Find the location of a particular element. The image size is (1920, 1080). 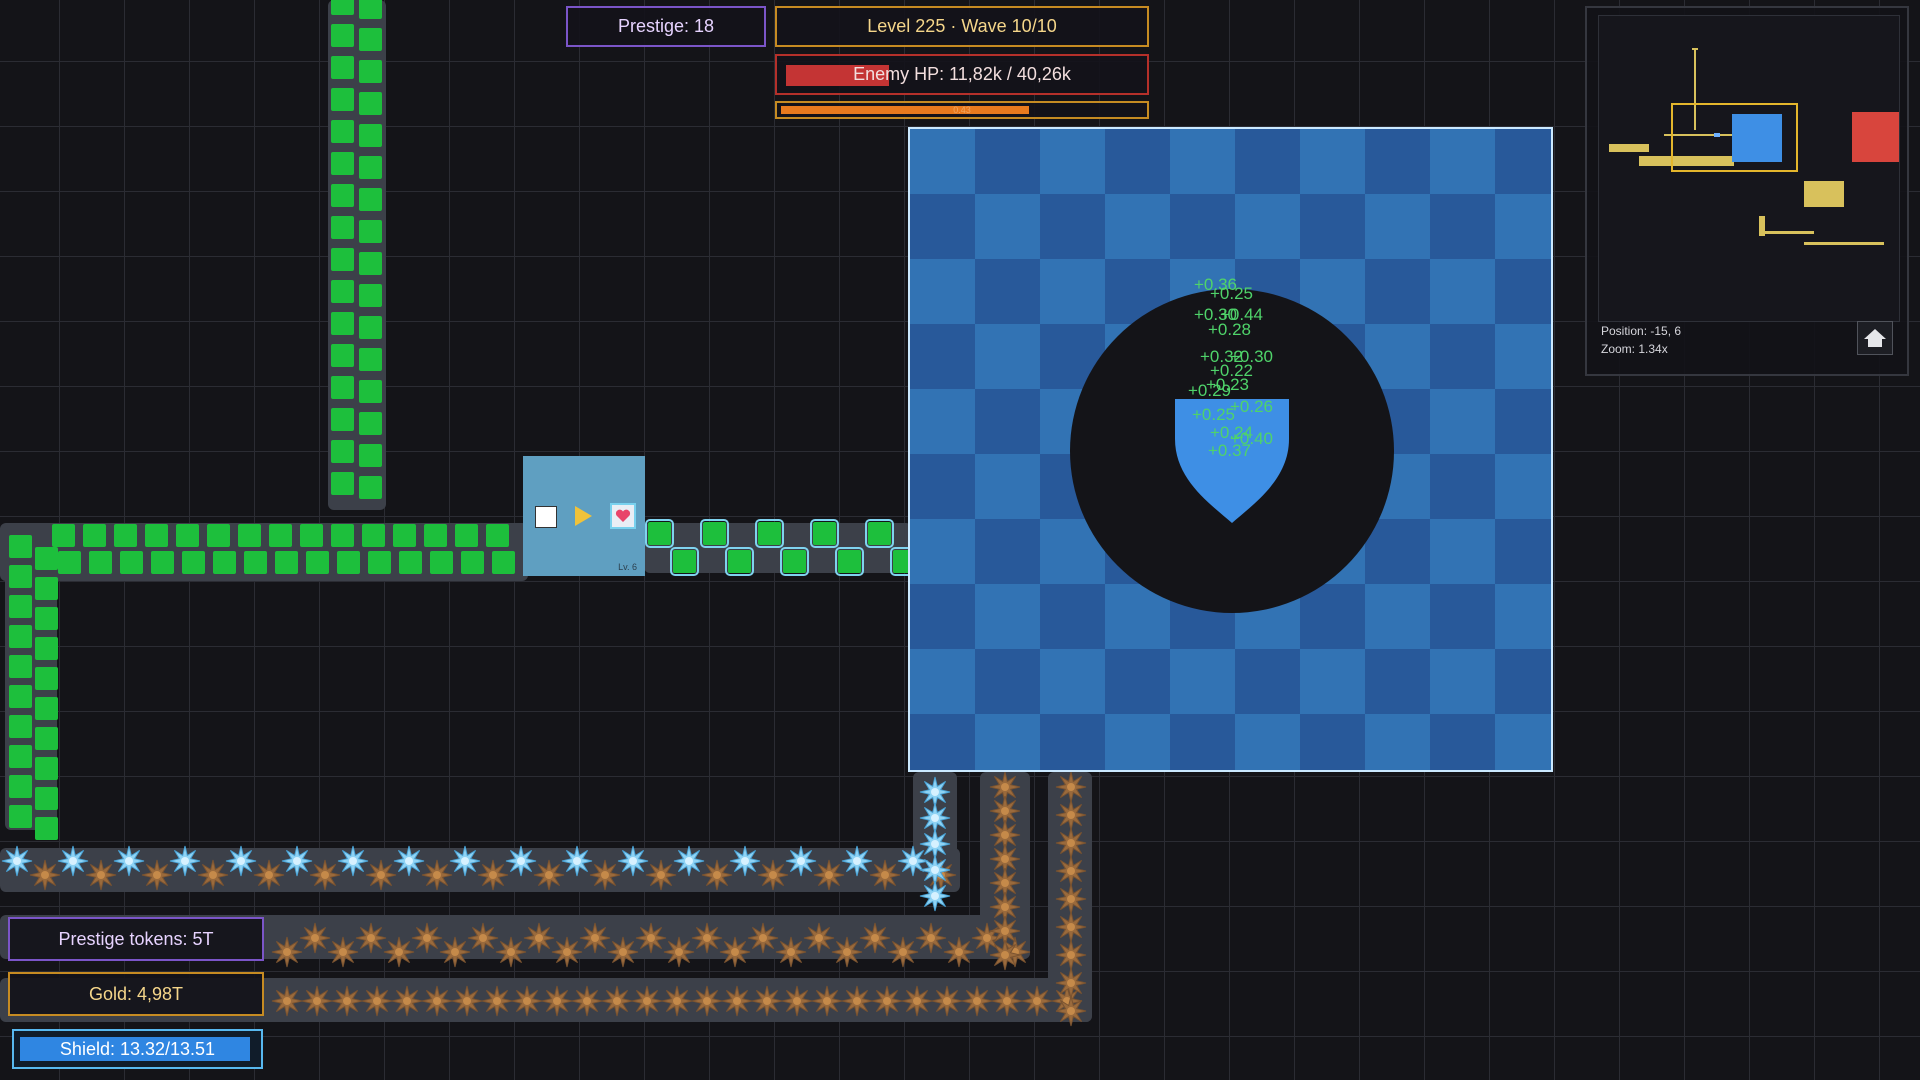

prestige-counter: Prestige: 18 is located at coordinates (666, 26).